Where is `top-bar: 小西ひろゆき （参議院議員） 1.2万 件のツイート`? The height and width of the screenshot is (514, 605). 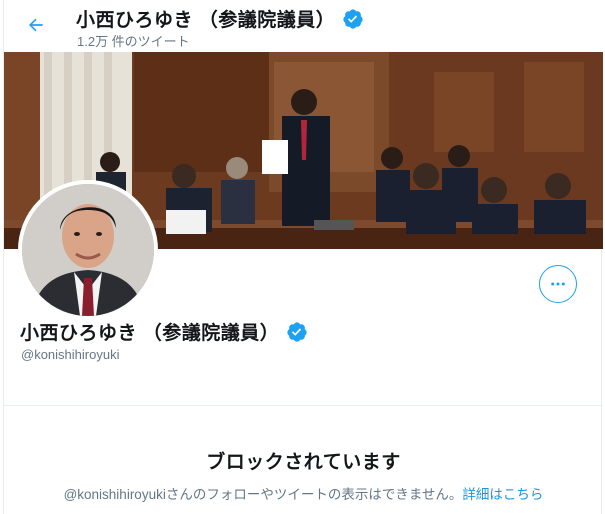
top-bar: 小西ひろゆき （参議院議員） 1.2万 件のツイート is located at coordinates (303, 26).